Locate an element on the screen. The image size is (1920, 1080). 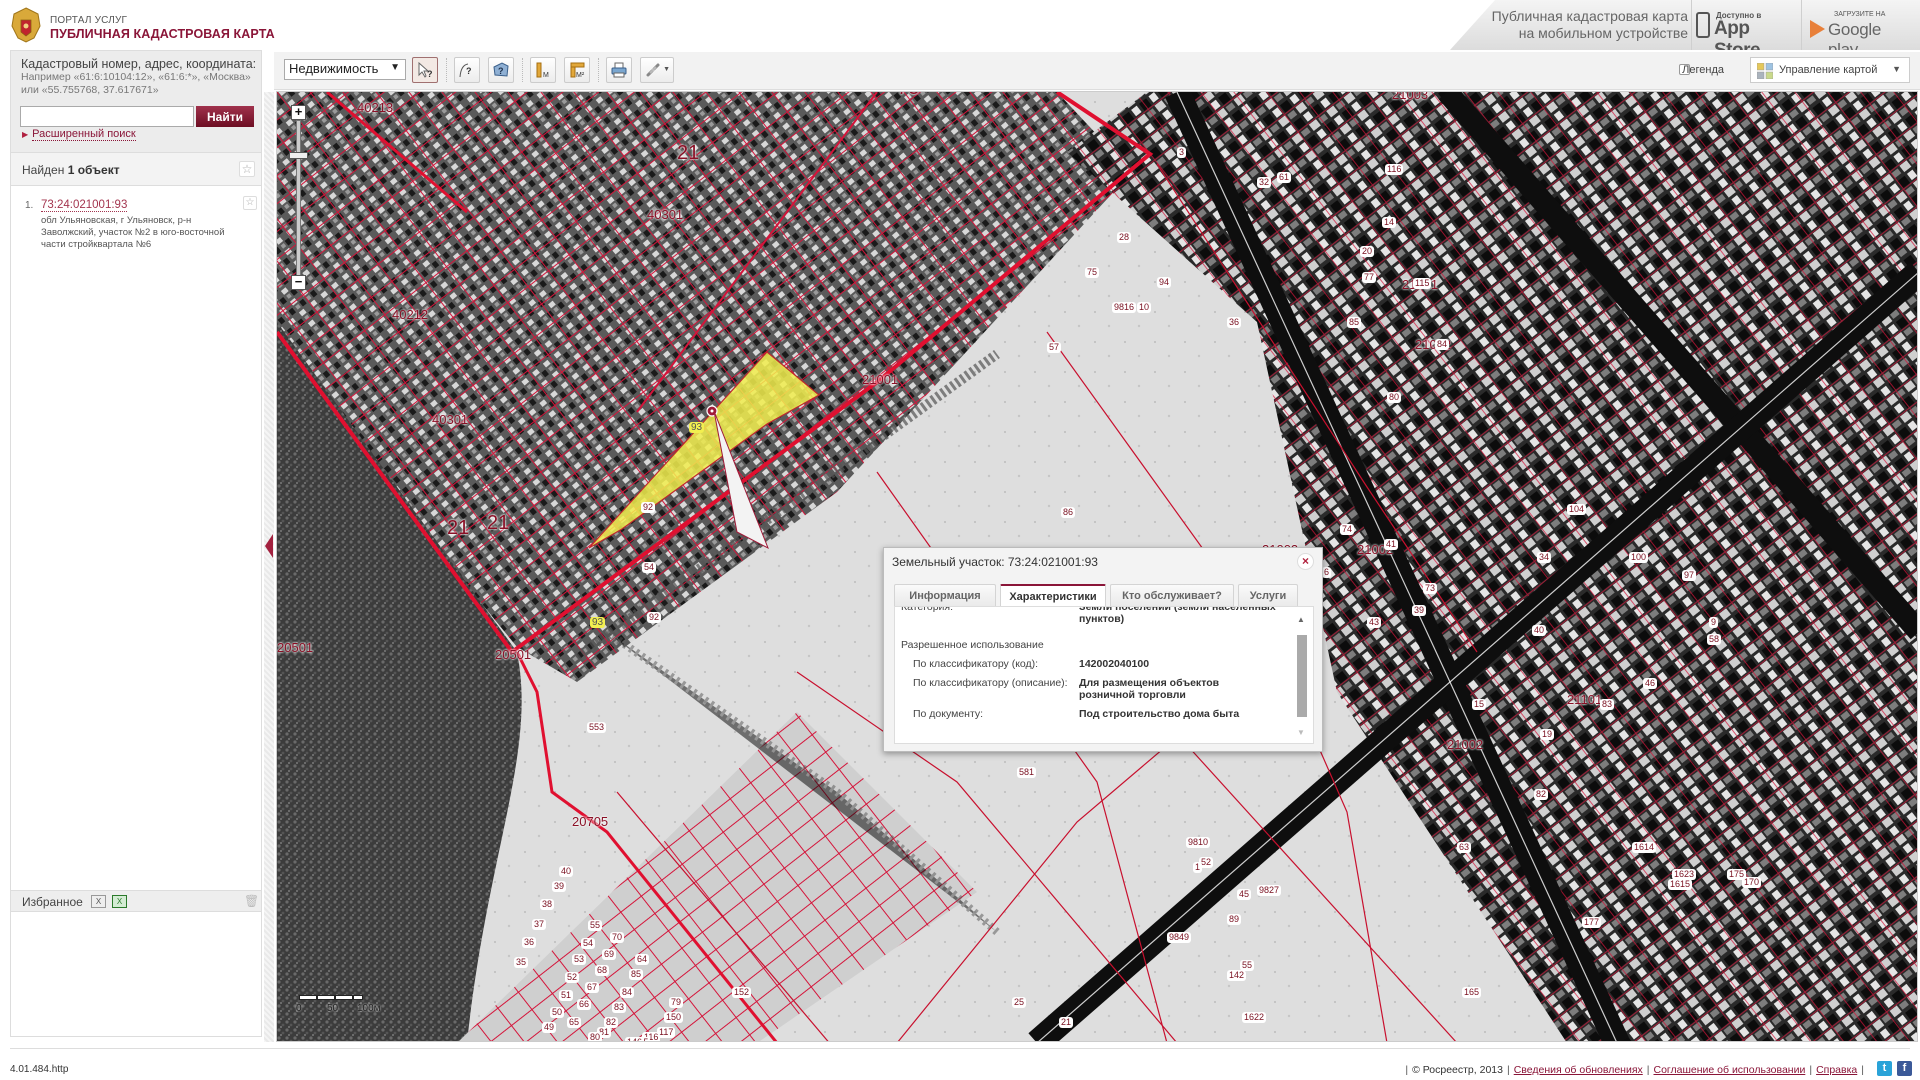
map-control-dropdown: Управление картой ▼ is located at coordinates (1830, 70).